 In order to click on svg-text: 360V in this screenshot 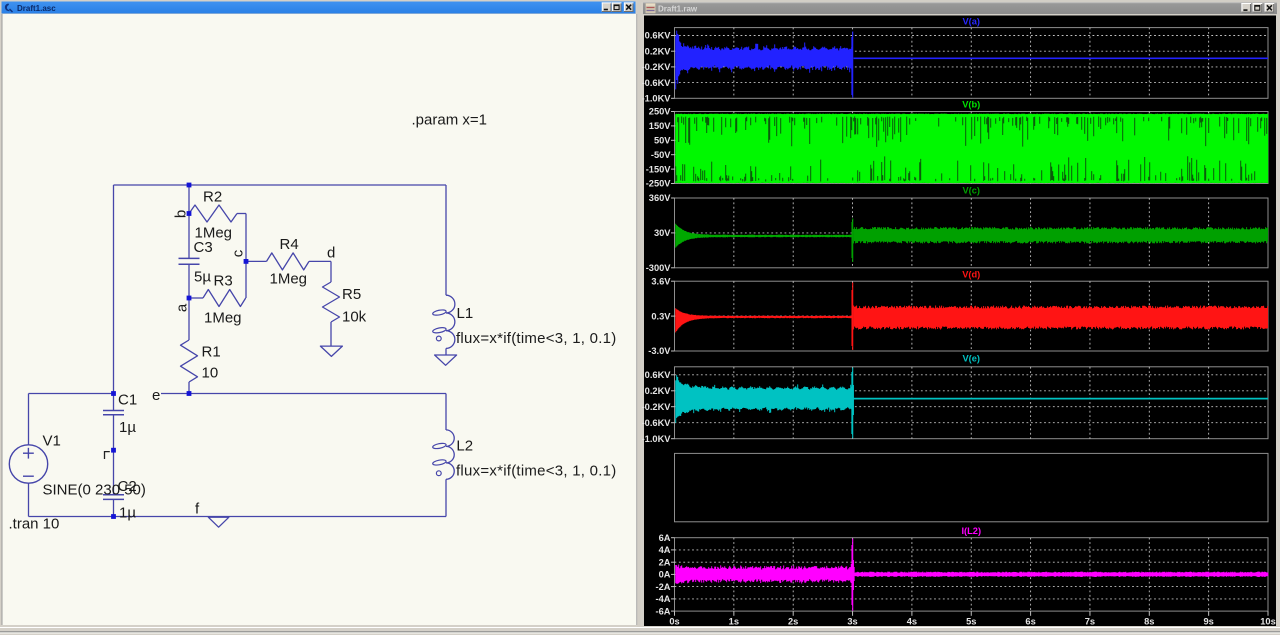, I will do `click(660, 198)`.